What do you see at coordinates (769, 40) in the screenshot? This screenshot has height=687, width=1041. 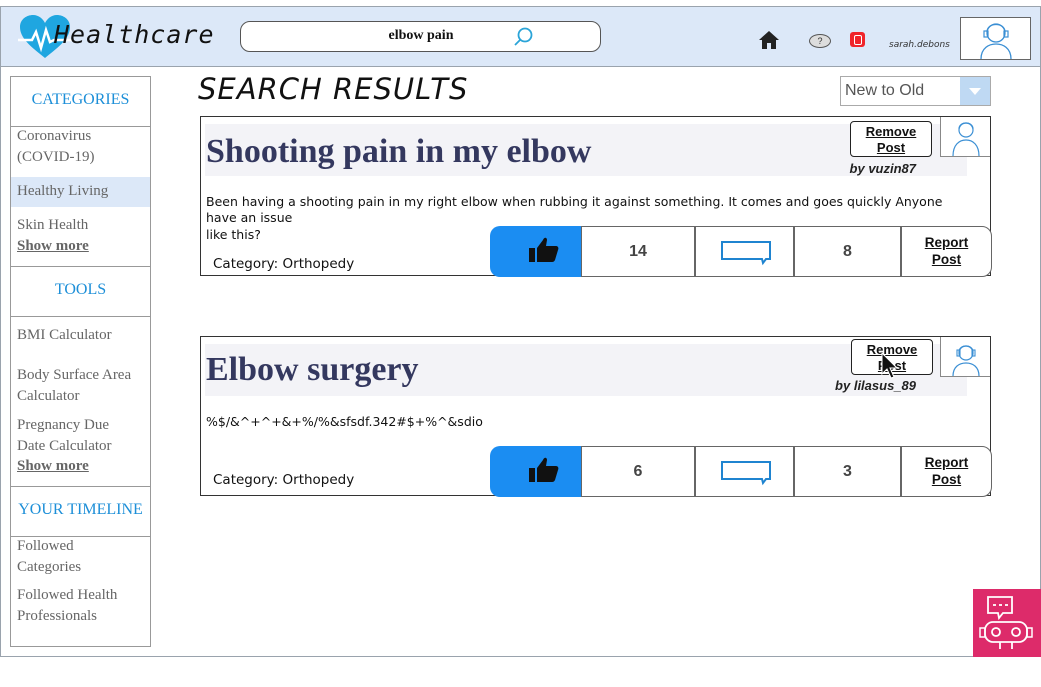 I see `home-icon` at bounding box center [769, 40].